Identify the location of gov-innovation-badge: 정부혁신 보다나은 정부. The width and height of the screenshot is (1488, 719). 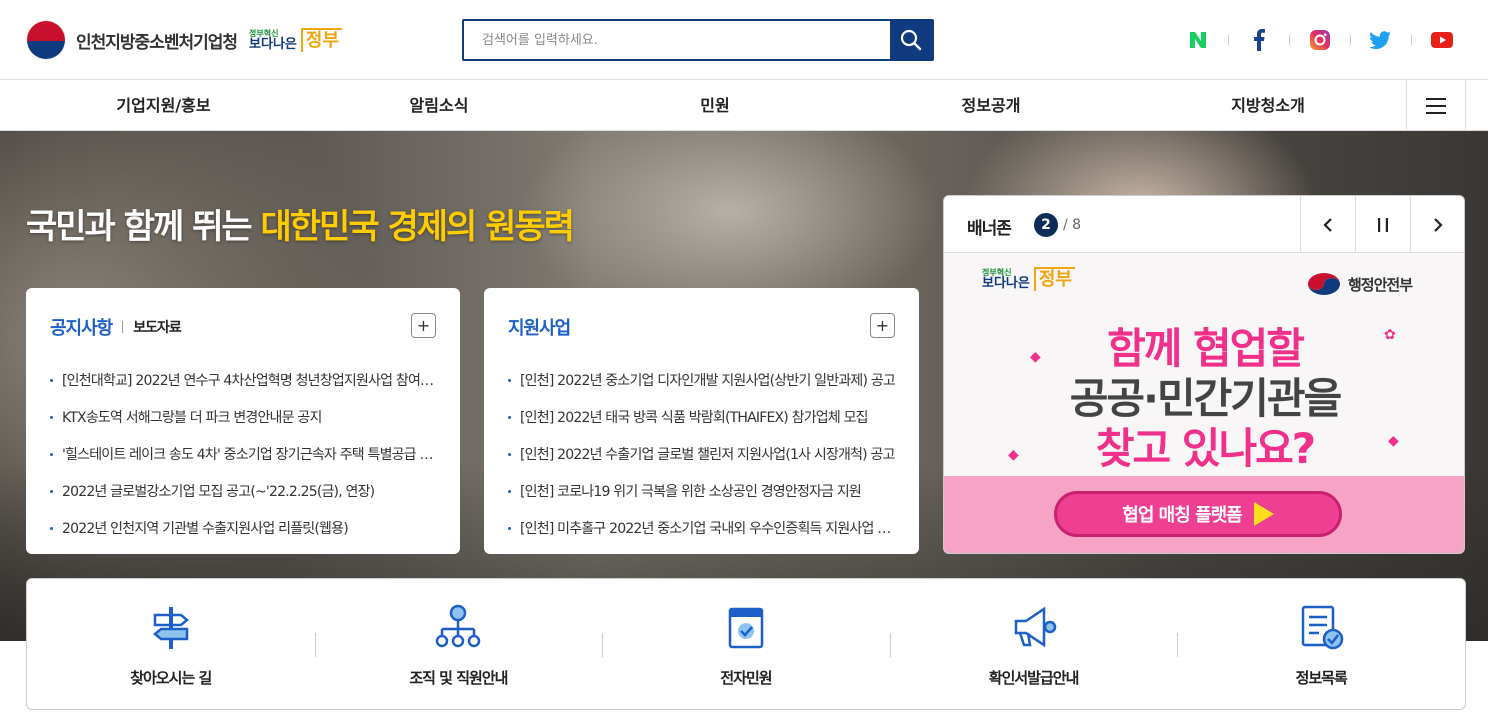
(1022, 279).